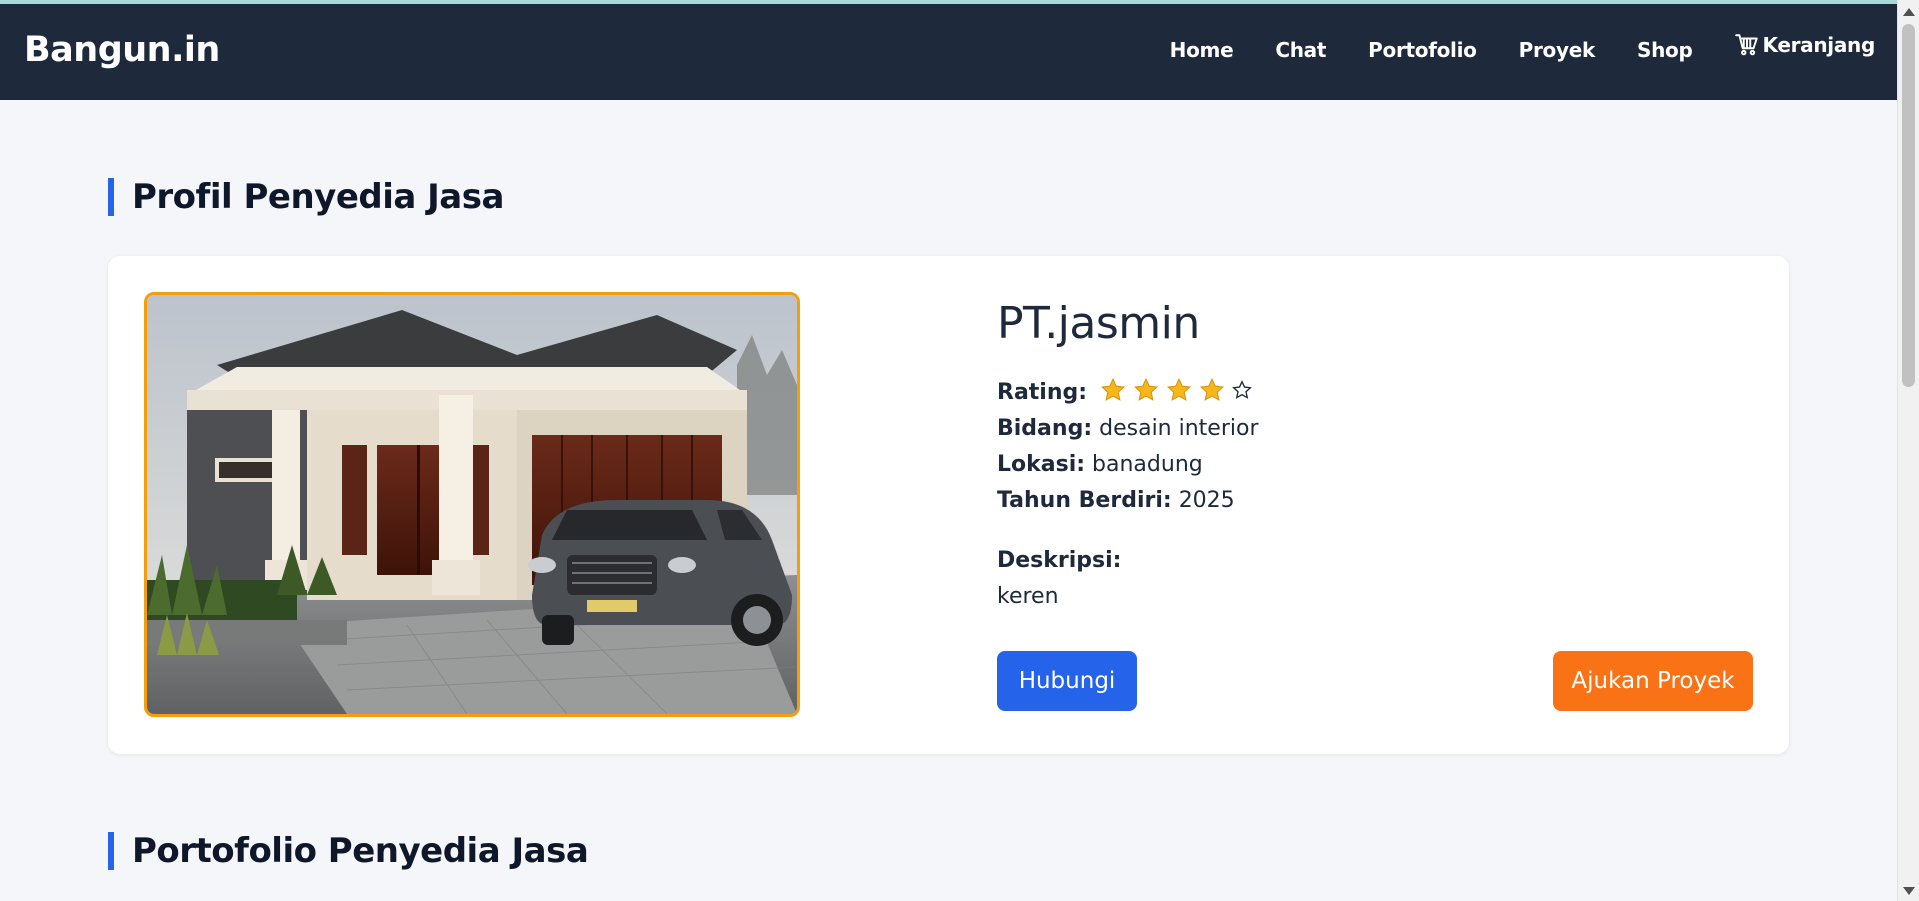 Image resolution: width=1919 pixels, height=901 pixels. I want to click on nav-link-chat: Chat, so click(1300, 50).